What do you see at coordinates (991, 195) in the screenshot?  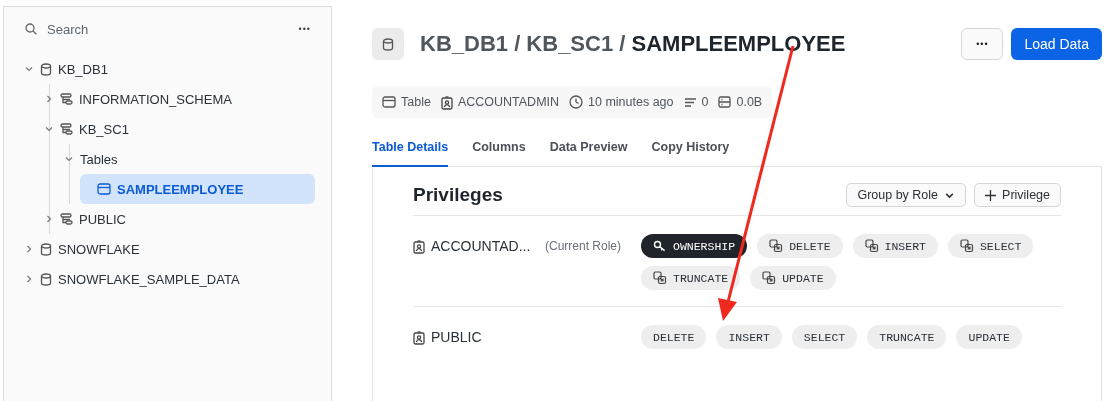 I see `plus-icon` at bounding box center [991, 195].